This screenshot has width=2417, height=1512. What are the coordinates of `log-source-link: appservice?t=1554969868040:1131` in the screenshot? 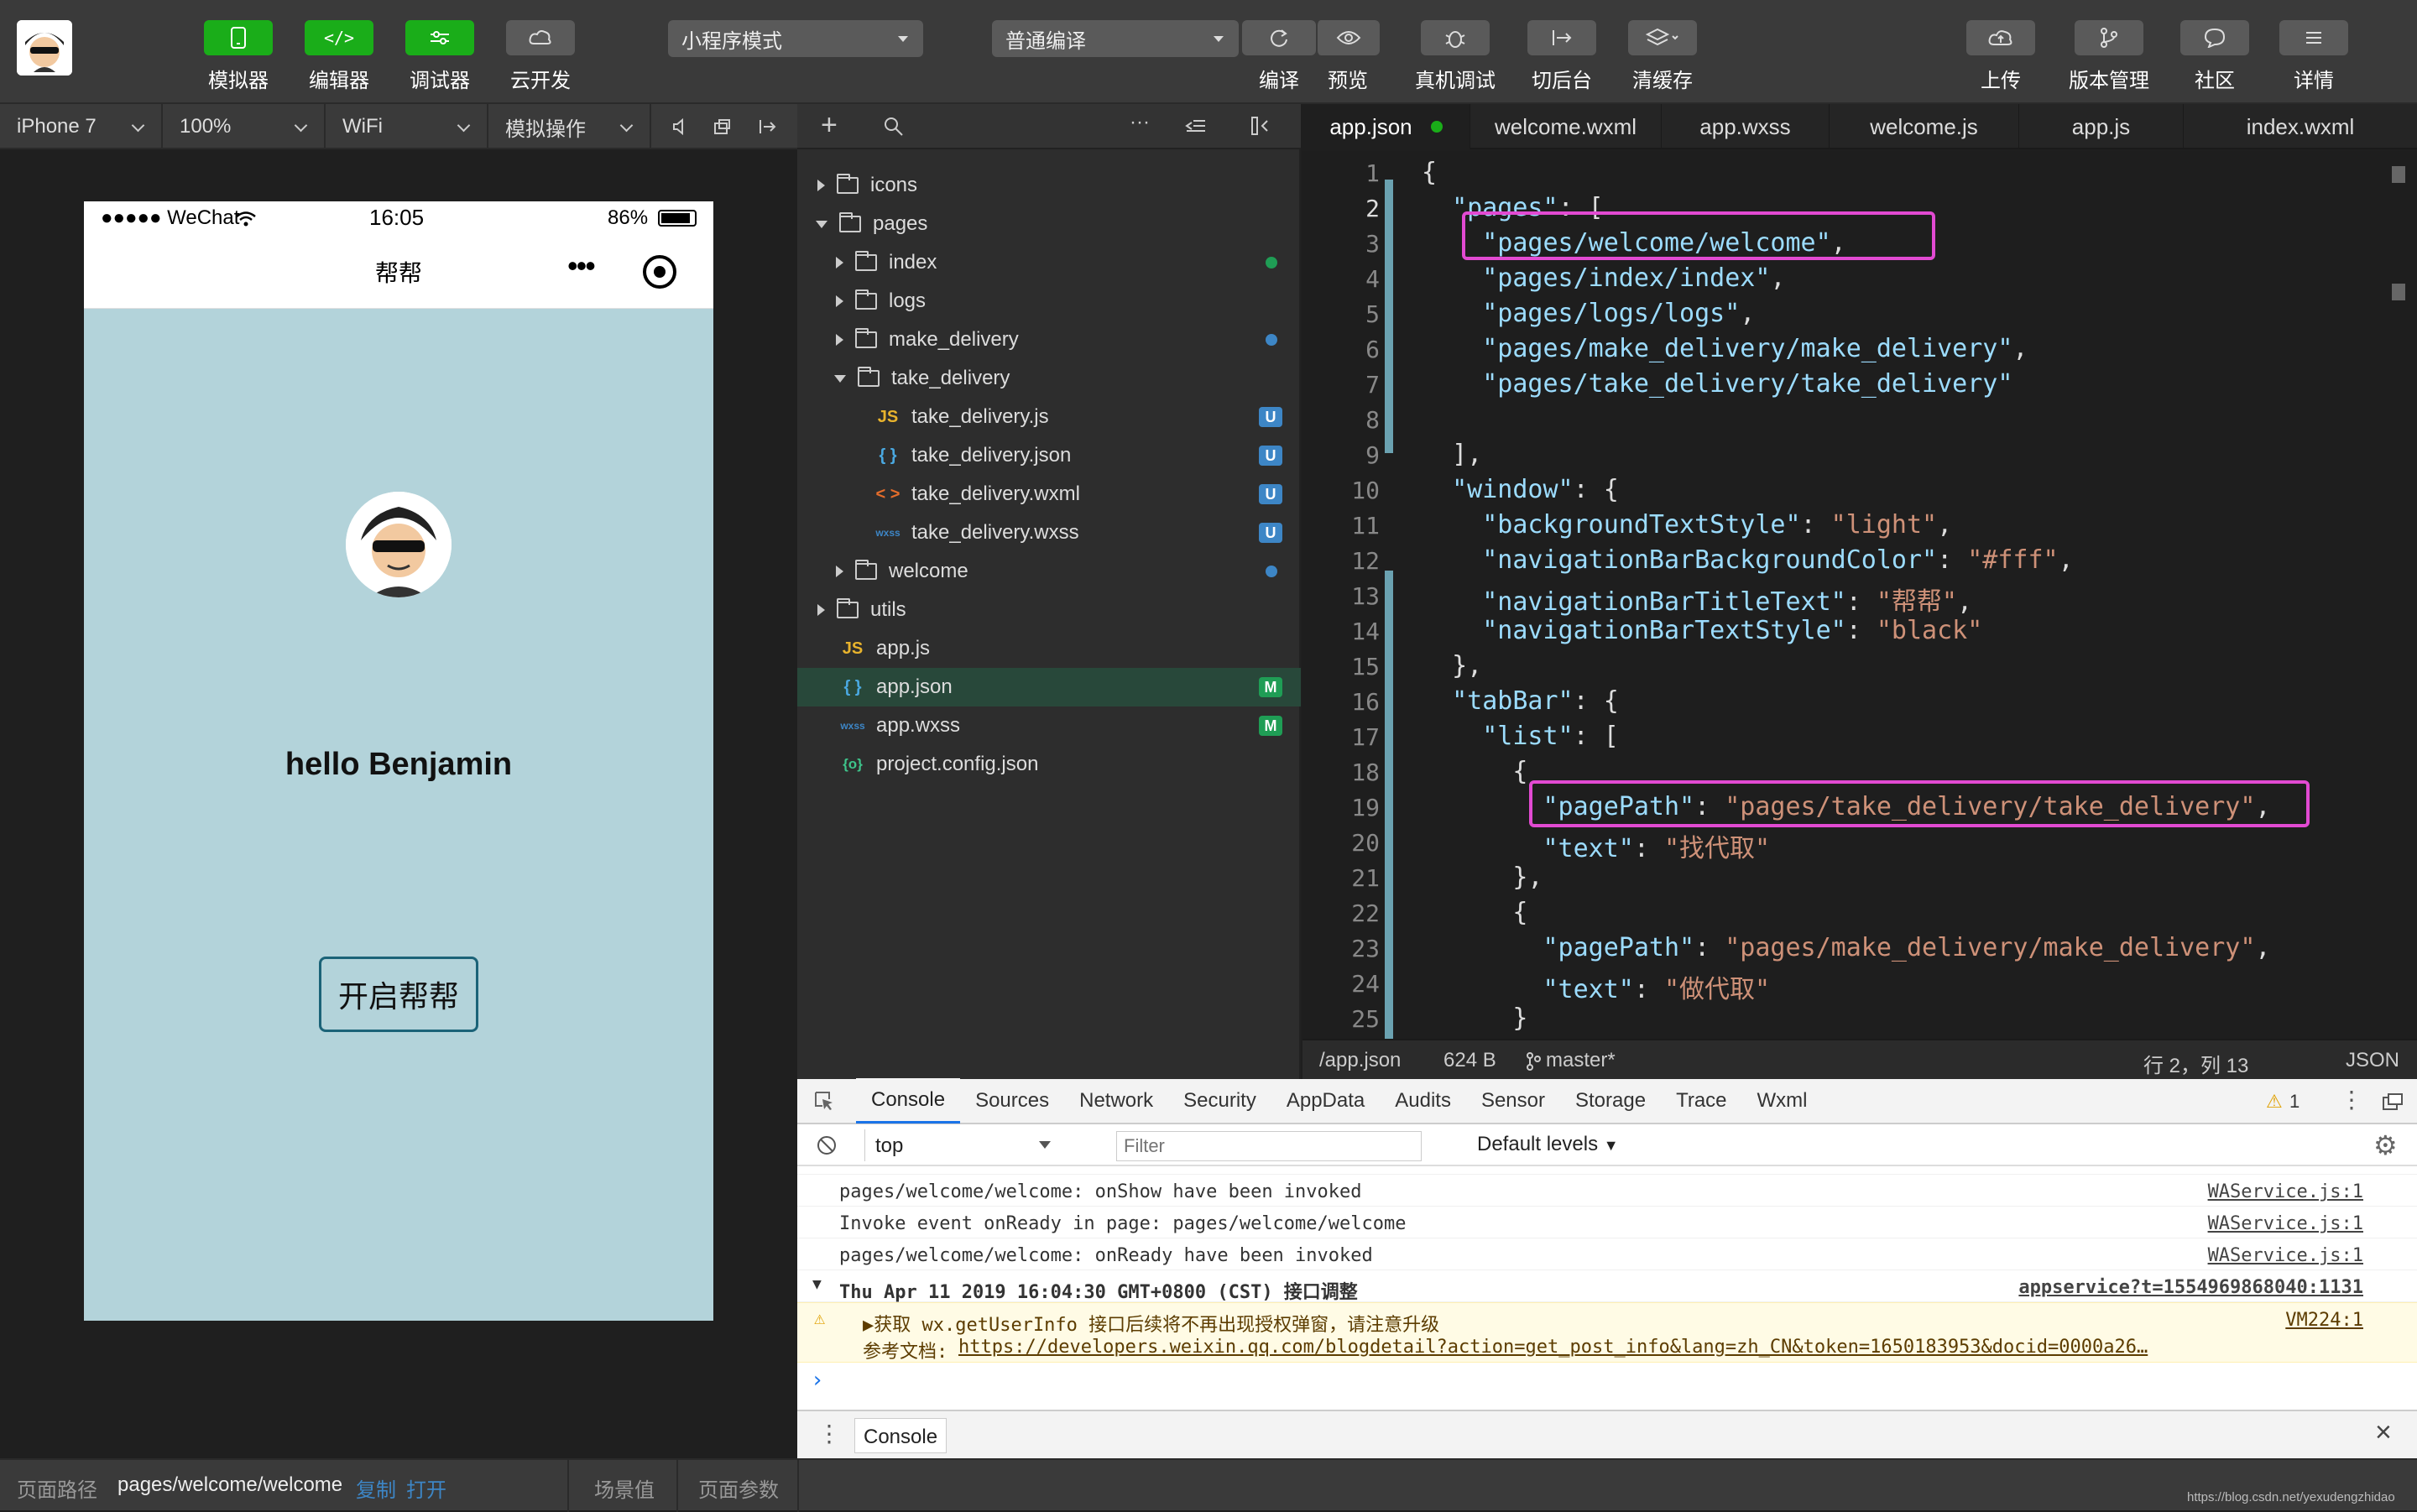 It's located at (2190, 1288).